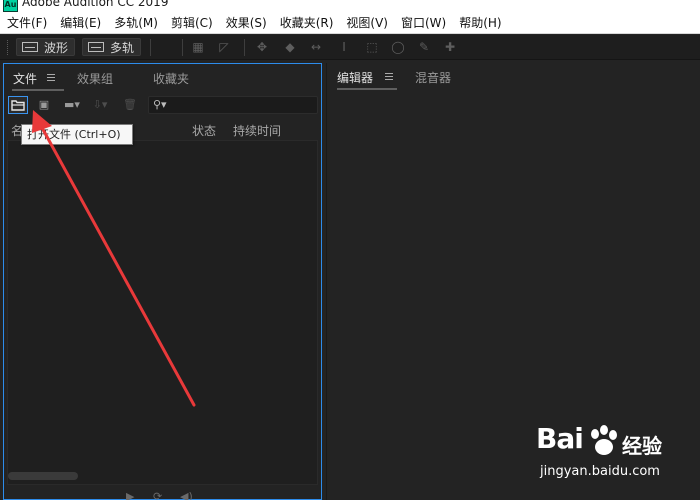 The height and width of the screenshot is (500, 700). I want to click on search-icon: ⚲▾, so click(160, 104).